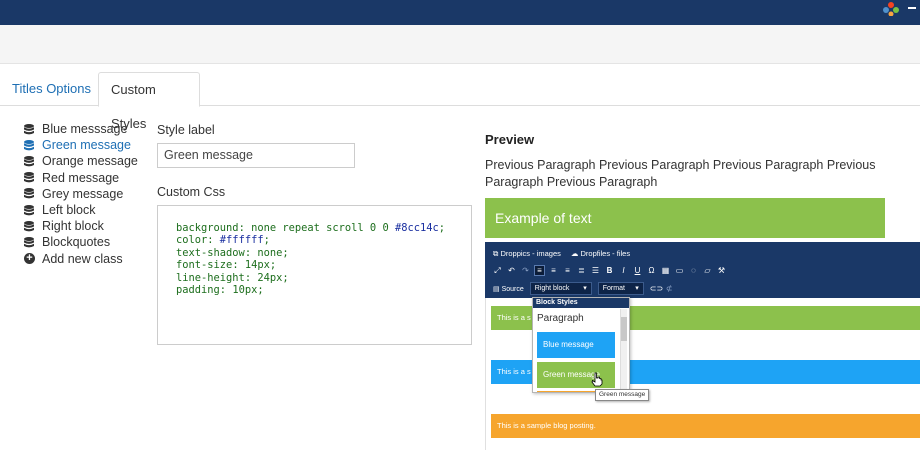 Image resolution: width=920 pixels, height=450 pixels. What do you see at coordinates (496, 289) in the screenshot?
I see `source-icon: ▤` at bounding box center [496, 289].